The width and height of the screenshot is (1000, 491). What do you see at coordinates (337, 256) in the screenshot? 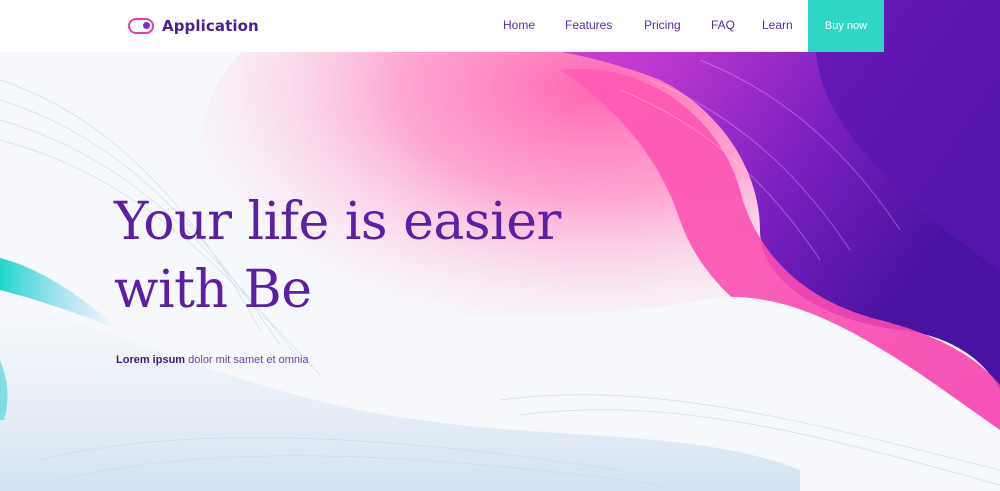
I see `hero-title: Your life is easier with Be` at bounding box center [337, 256].